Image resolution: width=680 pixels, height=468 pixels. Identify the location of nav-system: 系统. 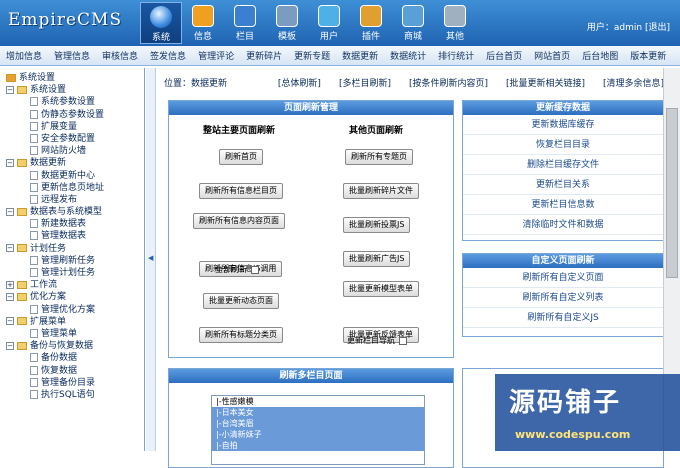
(161, 23).